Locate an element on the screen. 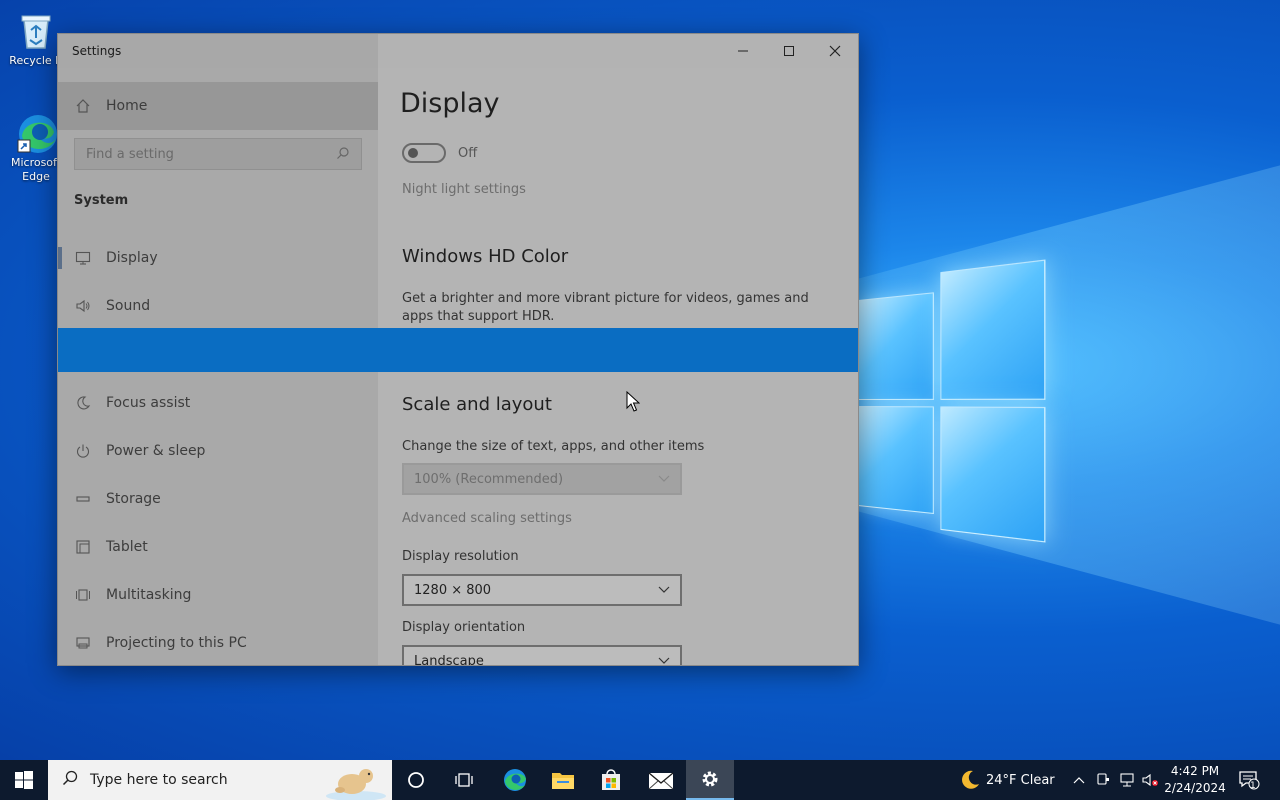 This screenshot has width=1280, height=800. orientation-dropdown: Landscape is located at coordinates (542, 655).